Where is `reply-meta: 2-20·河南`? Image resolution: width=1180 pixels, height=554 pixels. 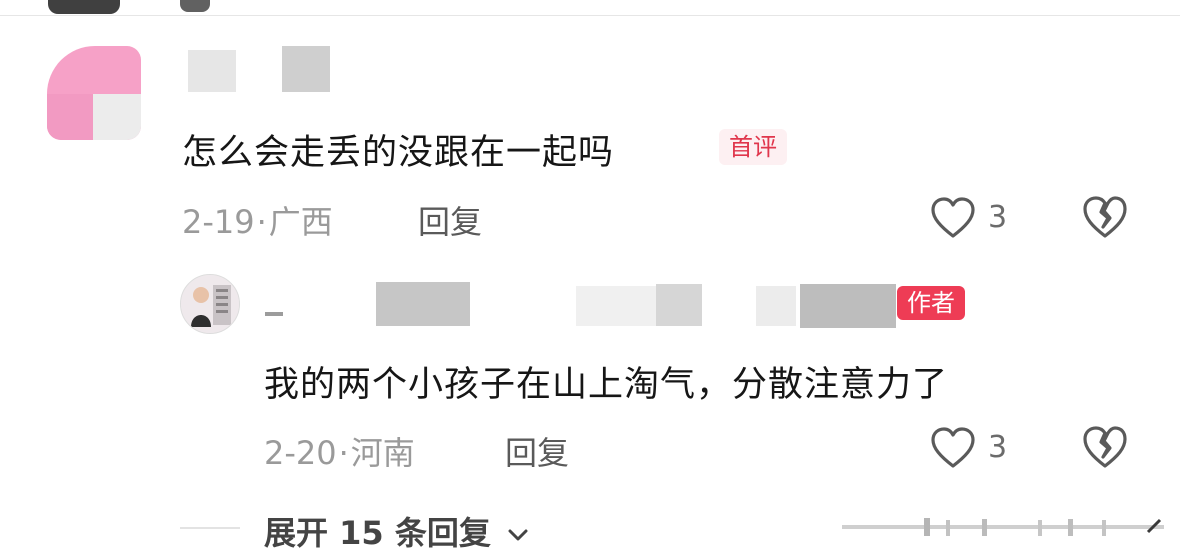 reply-meta: 2-20·河南 is located at coordinates (339, 451).